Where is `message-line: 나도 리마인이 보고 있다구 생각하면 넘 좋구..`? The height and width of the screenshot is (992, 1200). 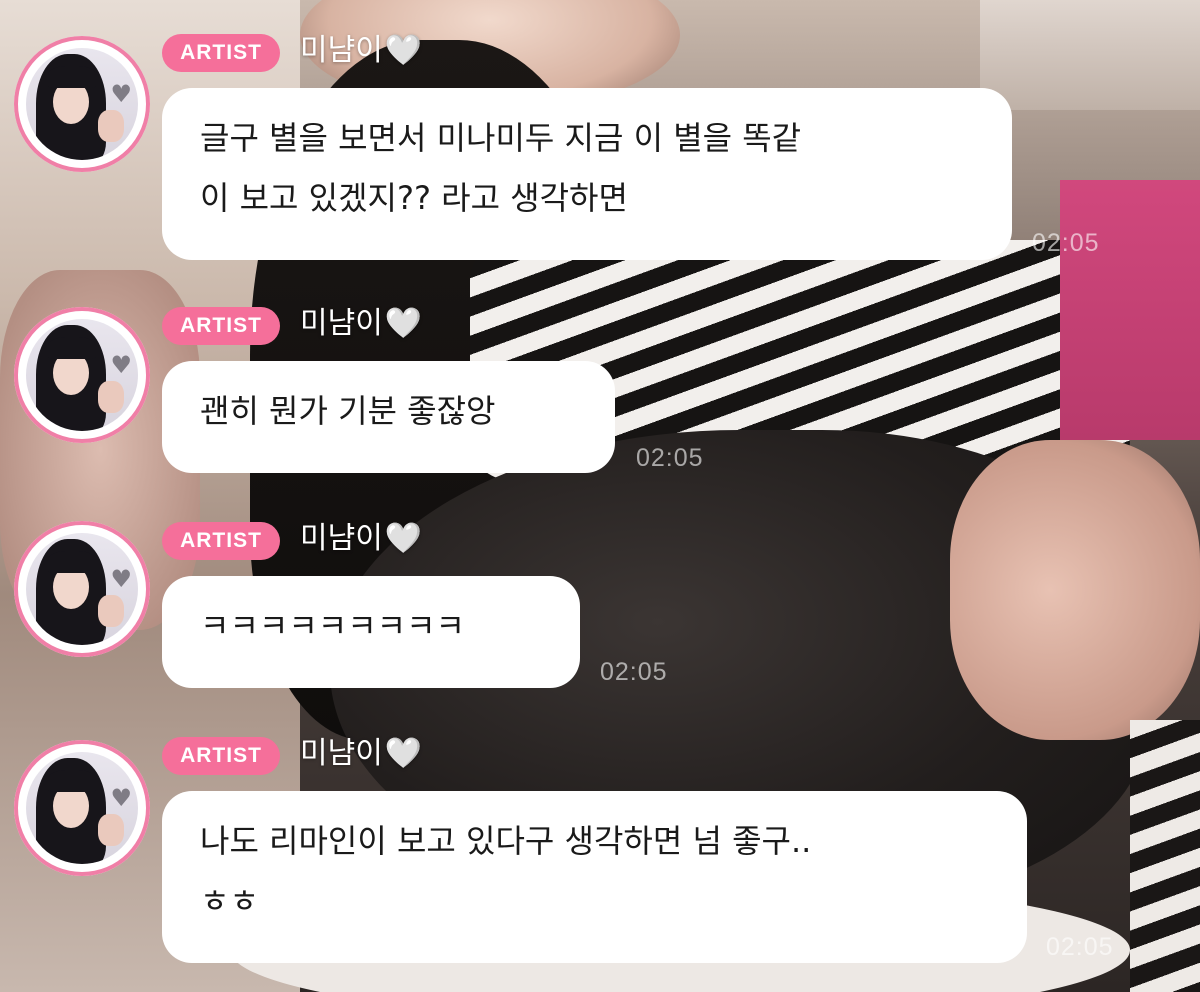
message-line: 나도 리마인이 보고 있다구 생각하면 넘 좋구.. is located at coordinates (506, 841).